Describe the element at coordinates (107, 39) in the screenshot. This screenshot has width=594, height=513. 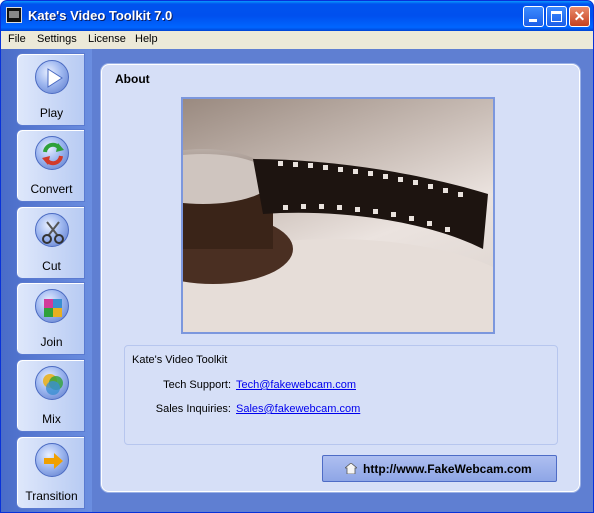
I see `menu-license: License` at that location.